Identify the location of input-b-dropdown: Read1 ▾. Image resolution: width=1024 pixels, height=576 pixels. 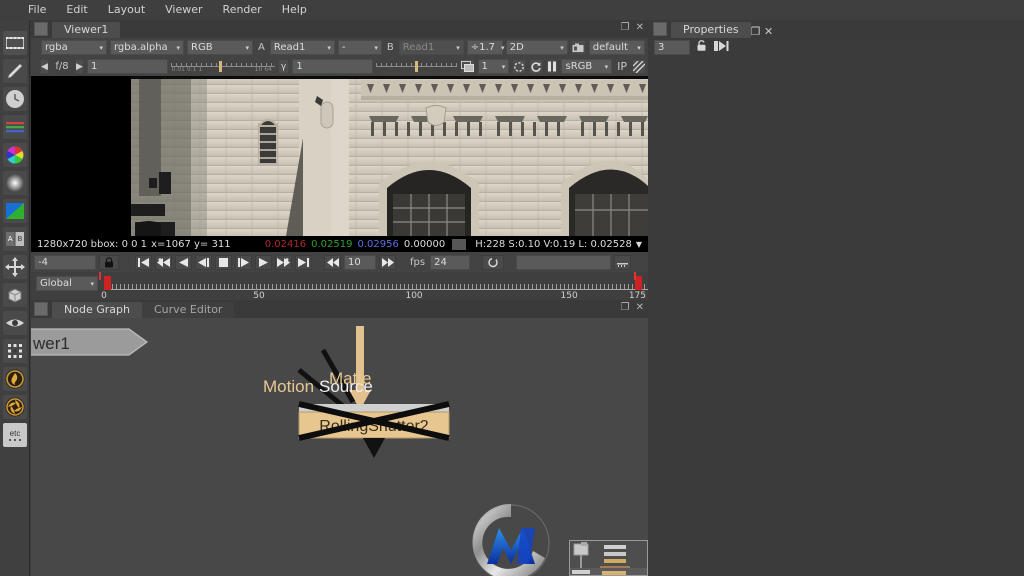
(431, 47).